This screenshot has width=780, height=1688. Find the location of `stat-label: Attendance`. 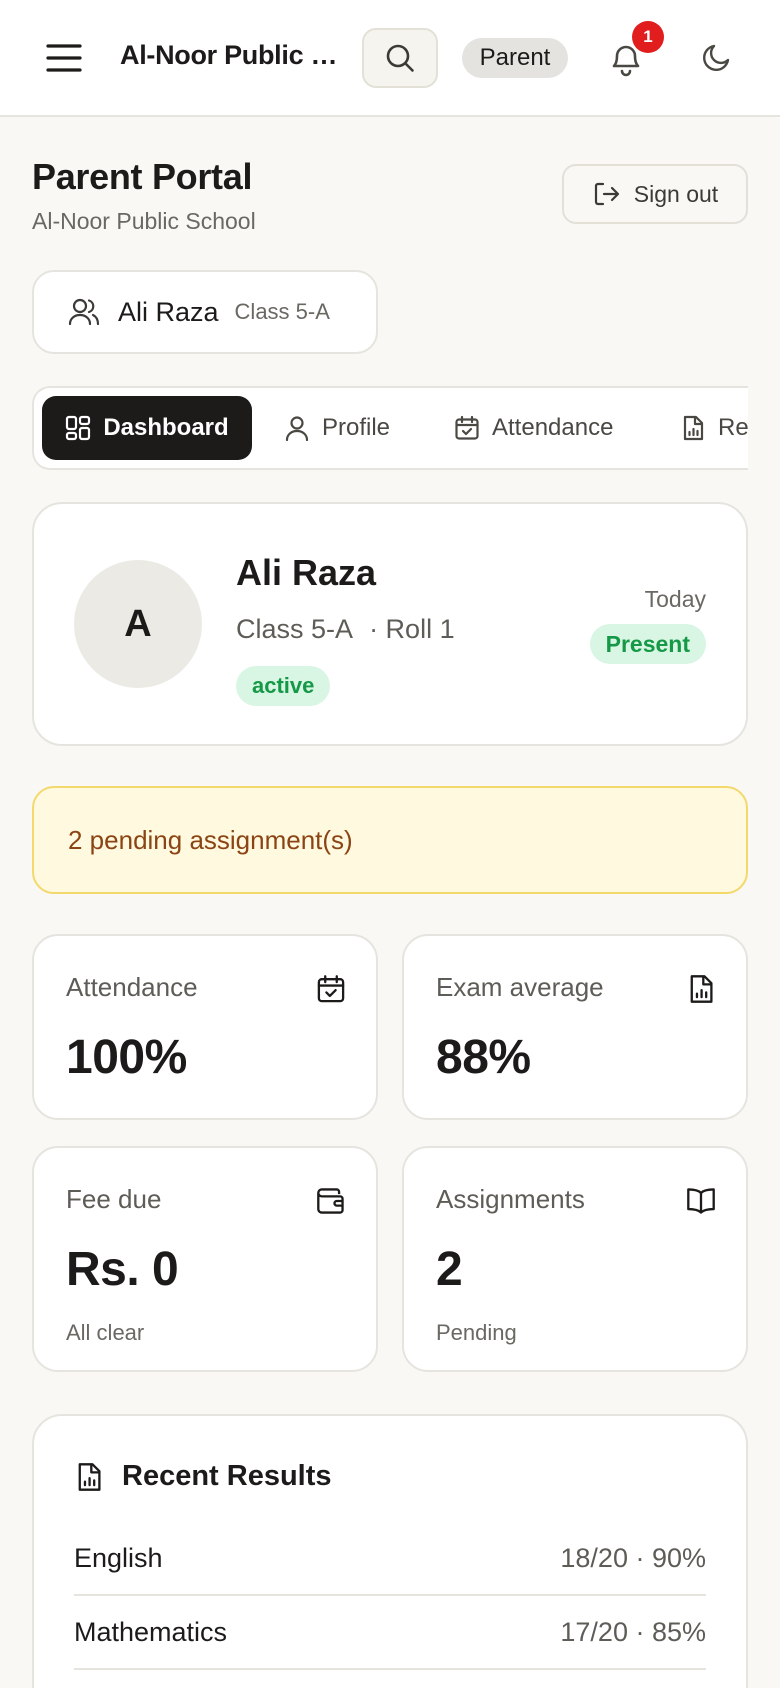

stat-label: Attendance is located at coordinates (132, 987).